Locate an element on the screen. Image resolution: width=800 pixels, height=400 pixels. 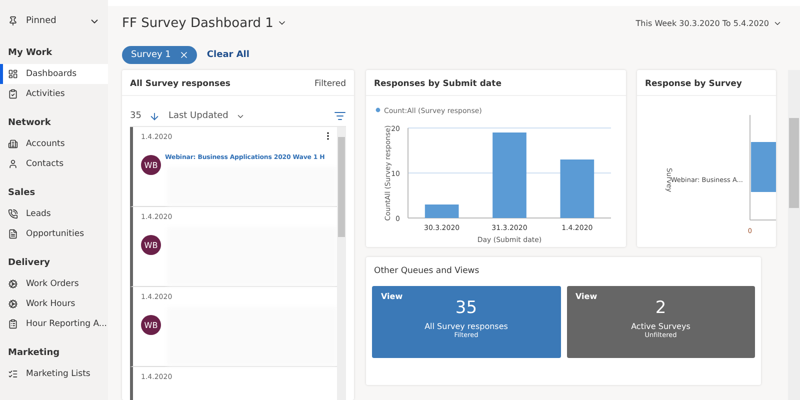
view-options-icon is located at coordinates (340, 116).